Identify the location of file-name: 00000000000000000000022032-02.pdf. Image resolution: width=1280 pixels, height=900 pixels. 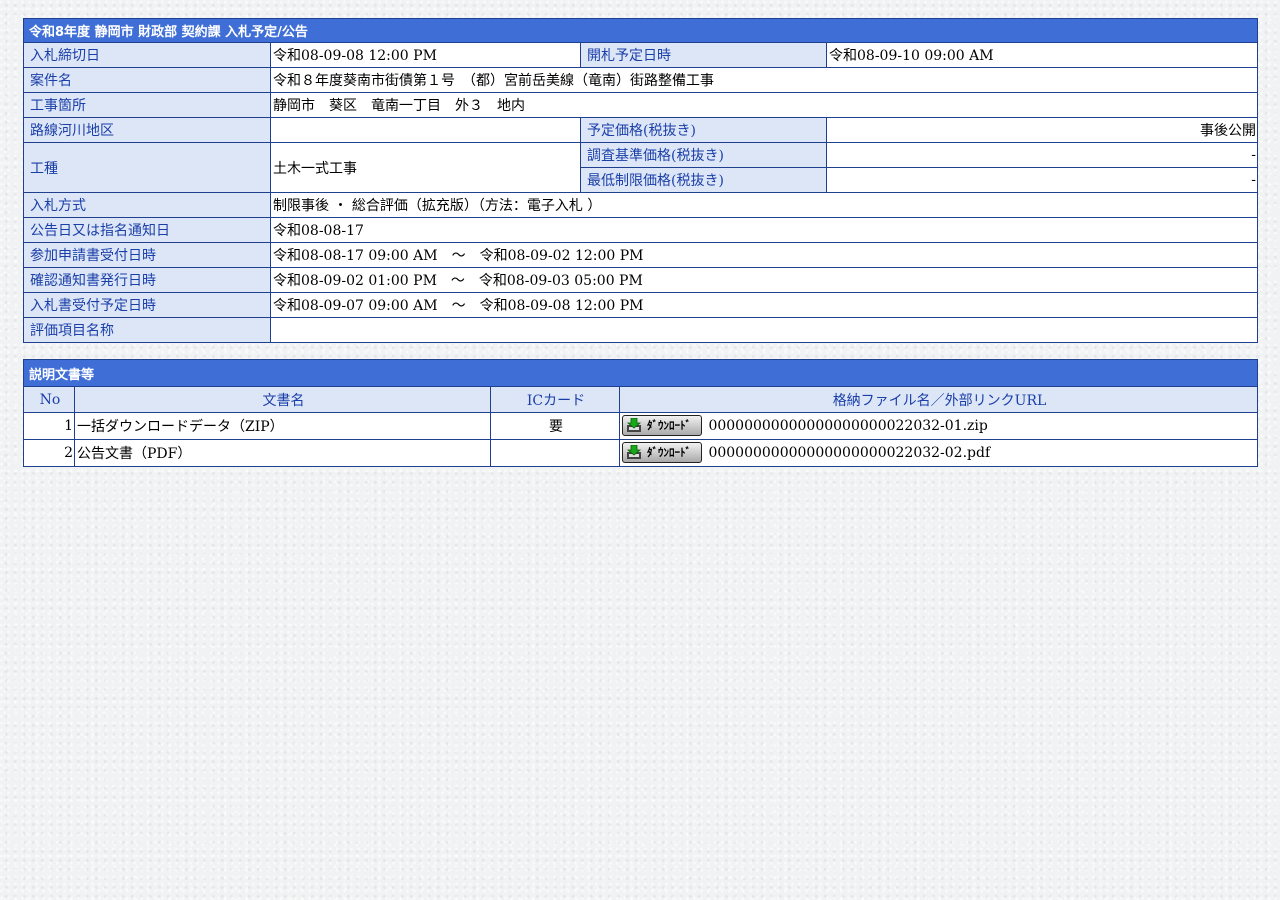
(849, 453).